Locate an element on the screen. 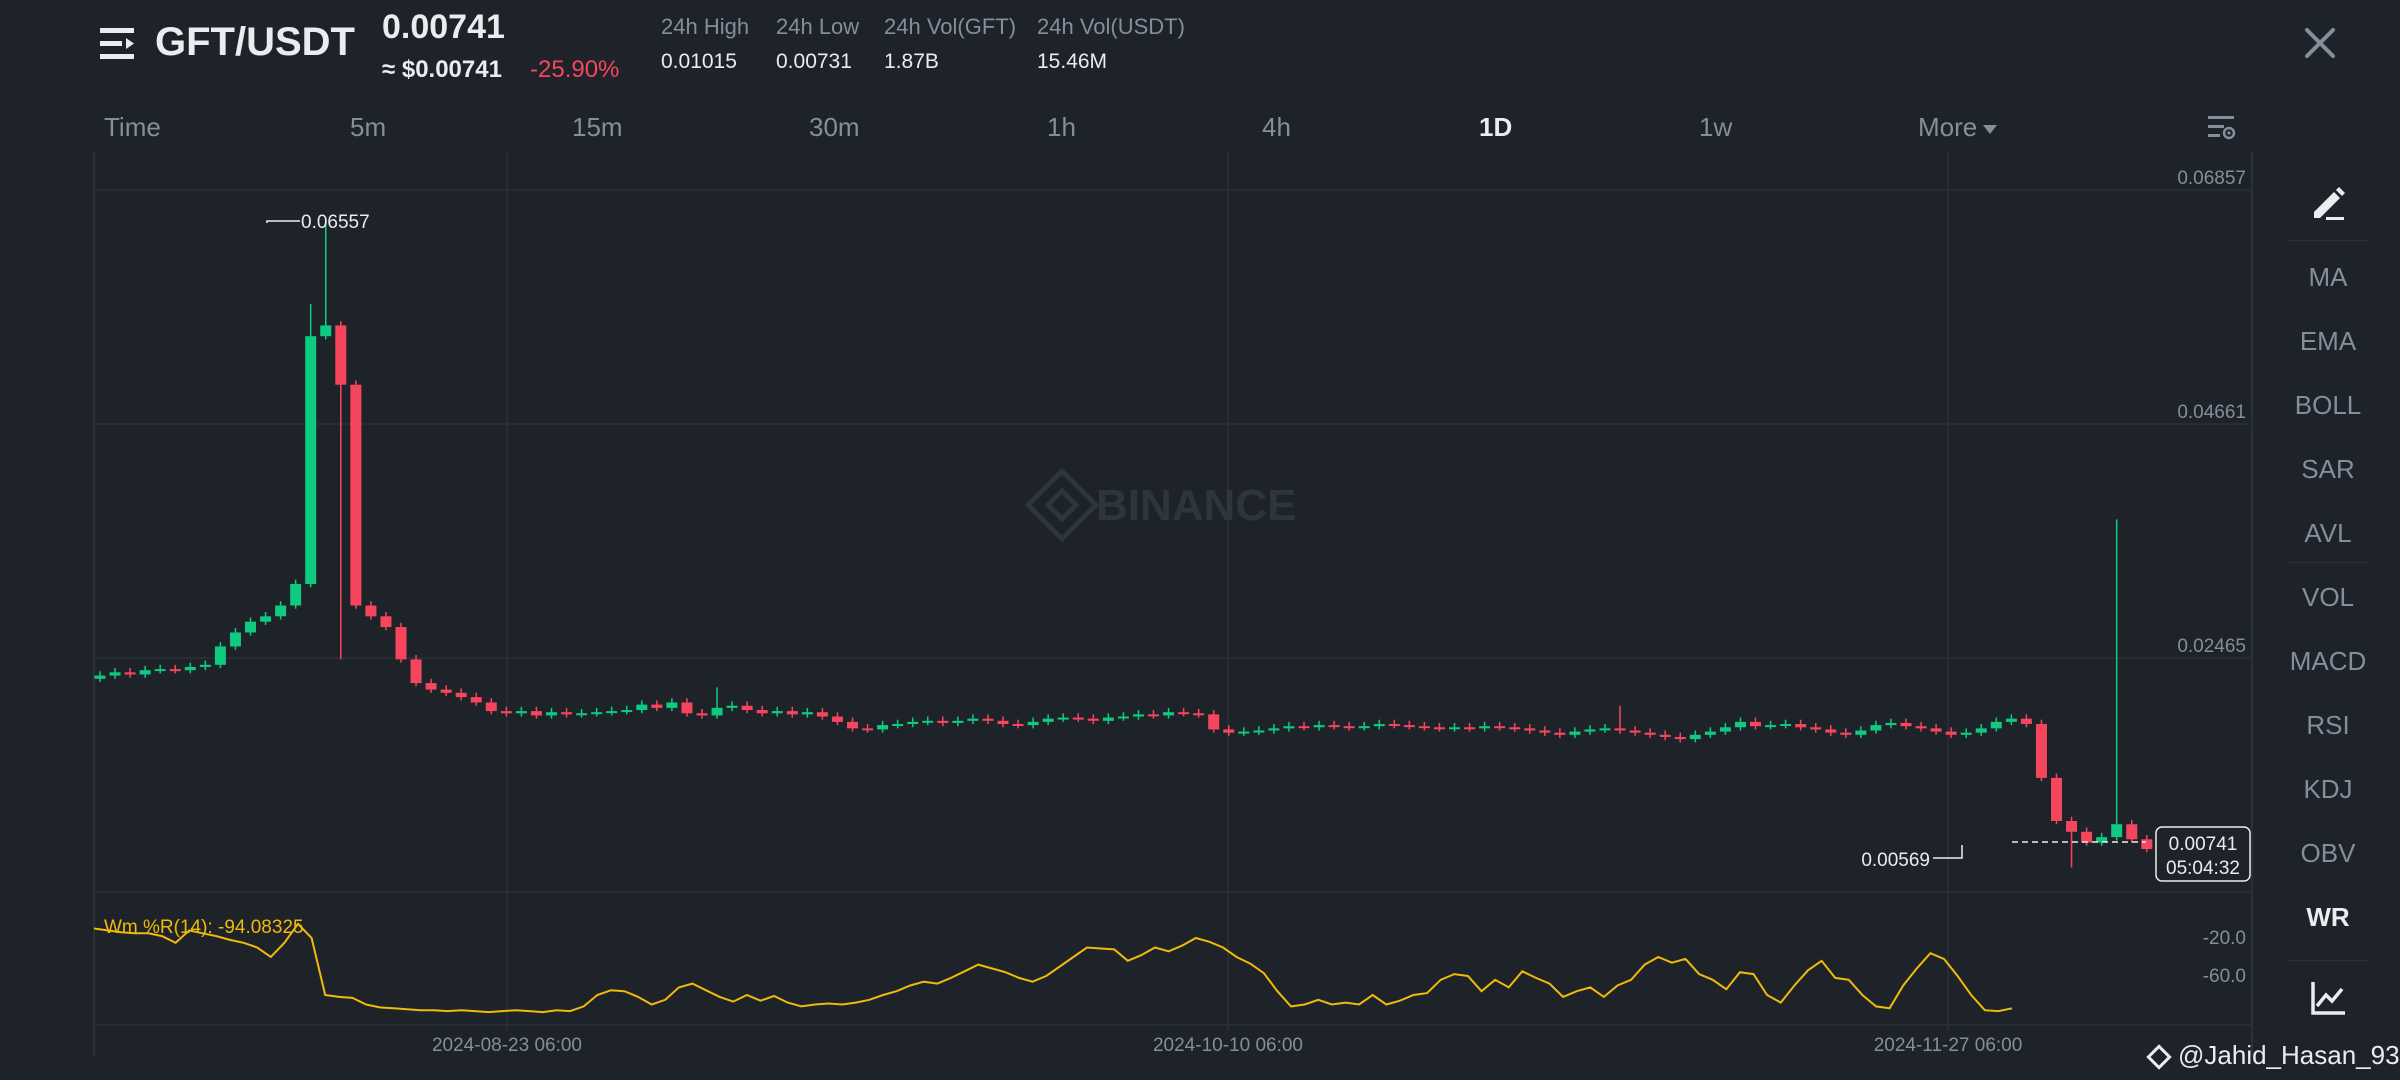 This screenshot has height=1080, width=2400. wr-line is located at coordinates (1053, 968).